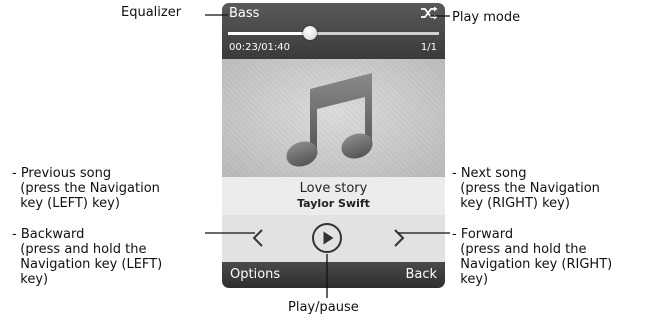 This screenshot has height=321, width=647. Describe the element at coordinates (486, 17) in the screenshot. I see `play-mode-callout: Play mode` at that location.